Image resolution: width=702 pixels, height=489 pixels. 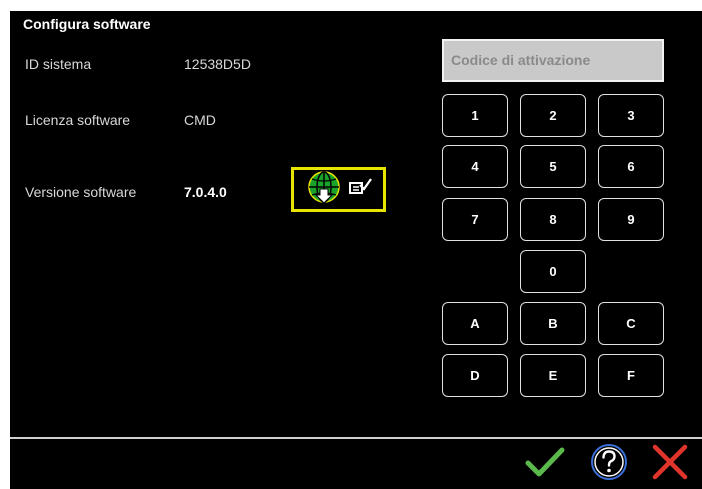 I want to click on cancel-button, so click(x=670, y=464).